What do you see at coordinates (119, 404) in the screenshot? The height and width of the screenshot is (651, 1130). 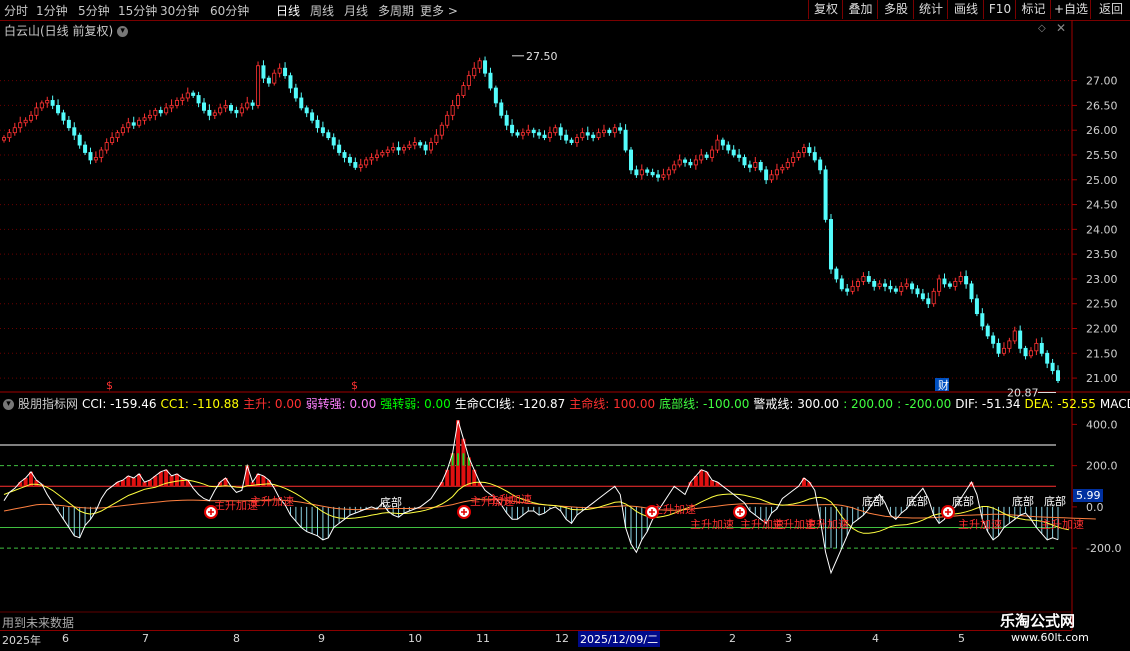 I see `indicator-value-1: CCI: -159.46` at bounding box center [119, 404].